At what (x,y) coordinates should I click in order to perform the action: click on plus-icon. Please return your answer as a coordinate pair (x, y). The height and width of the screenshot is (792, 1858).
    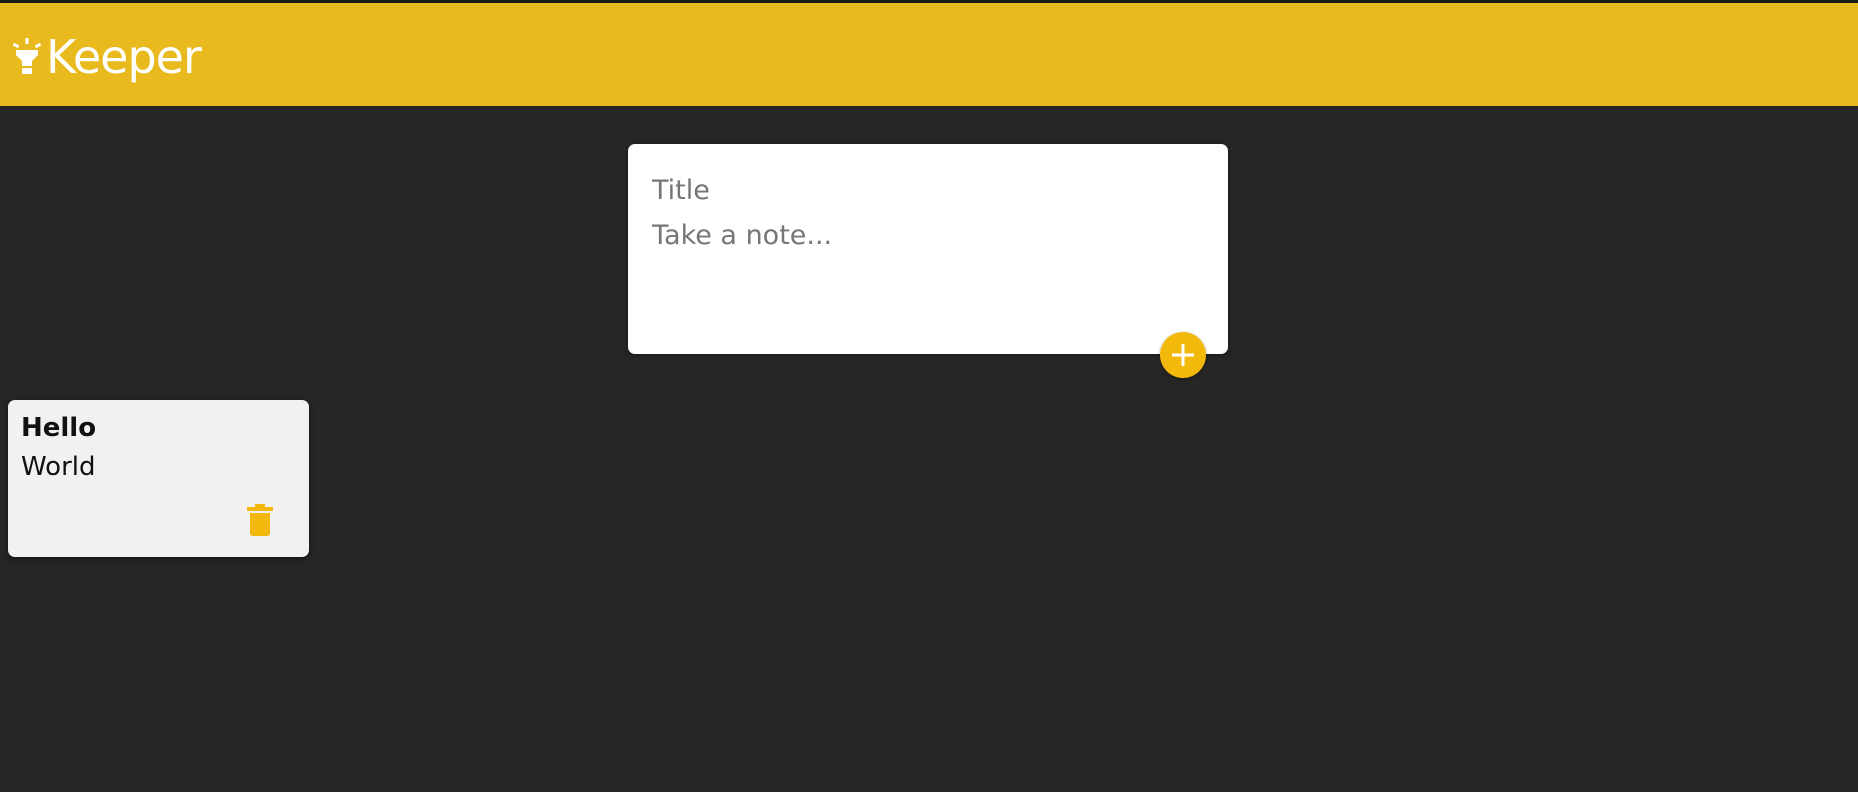
    Looking at the image, I should click on (1183, 355).